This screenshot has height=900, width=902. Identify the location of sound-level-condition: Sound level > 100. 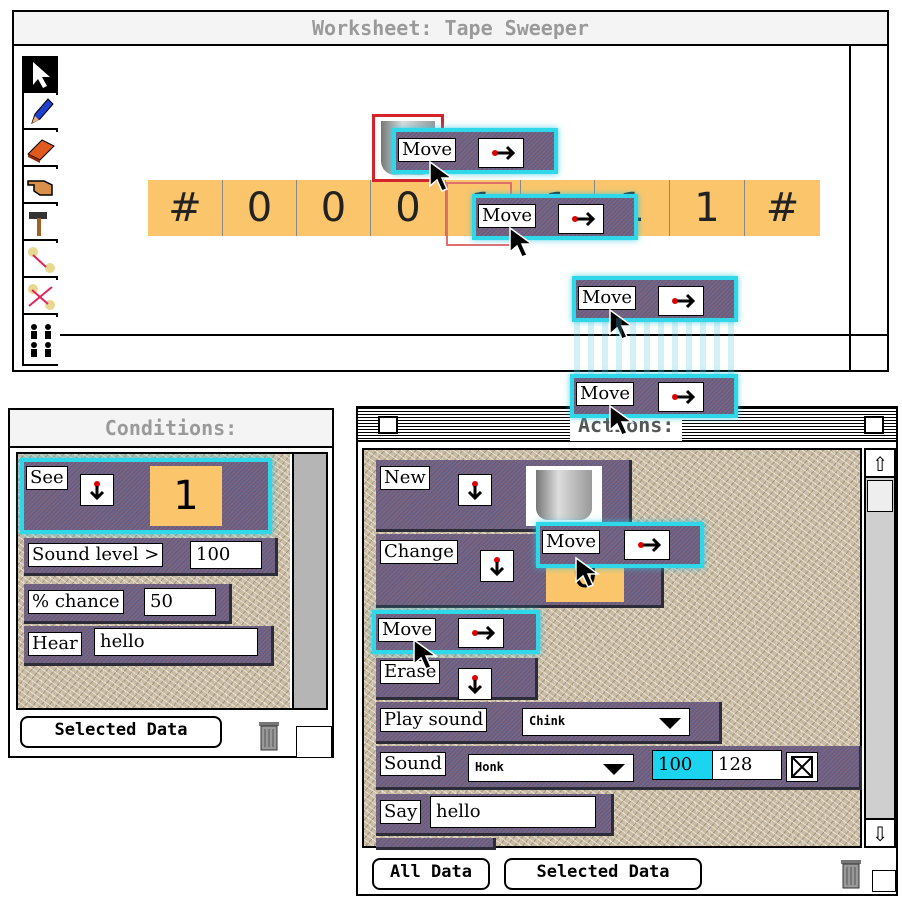
(151, 557).